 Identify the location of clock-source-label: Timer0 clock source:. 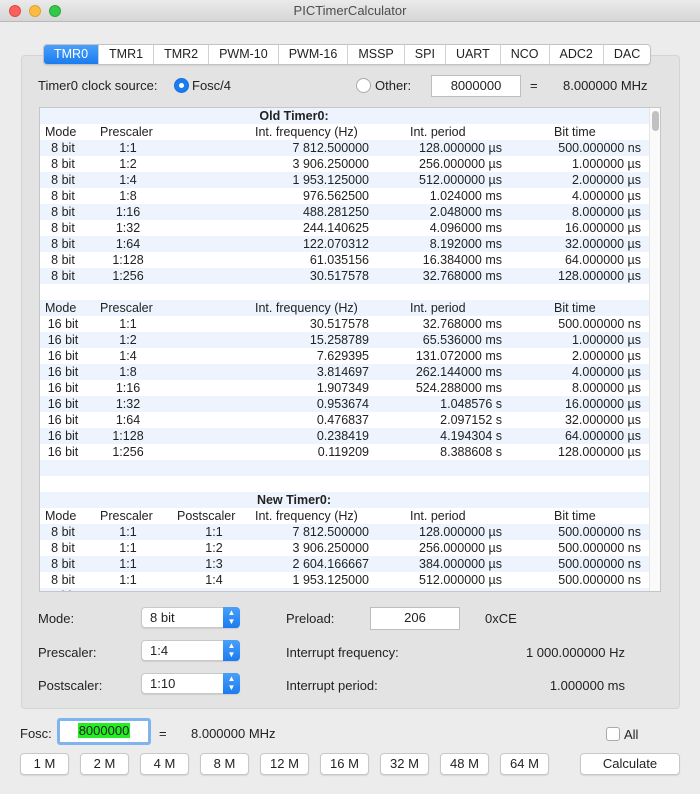
(98, 85).